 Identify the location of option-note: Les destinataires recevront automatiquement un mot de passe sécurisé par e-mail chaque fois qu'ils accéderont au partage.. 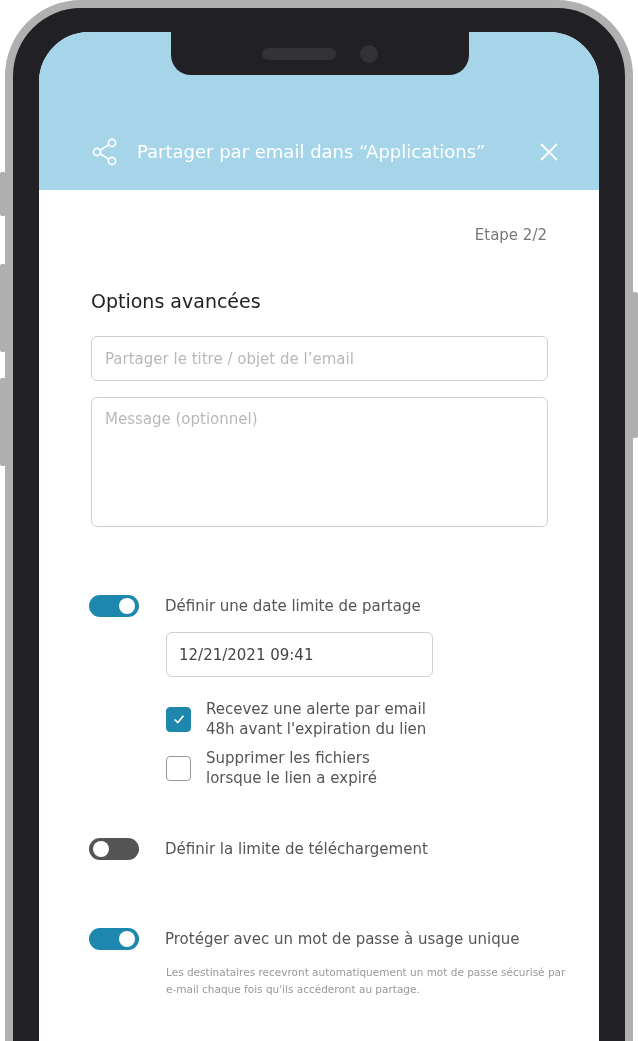
(366, 981).